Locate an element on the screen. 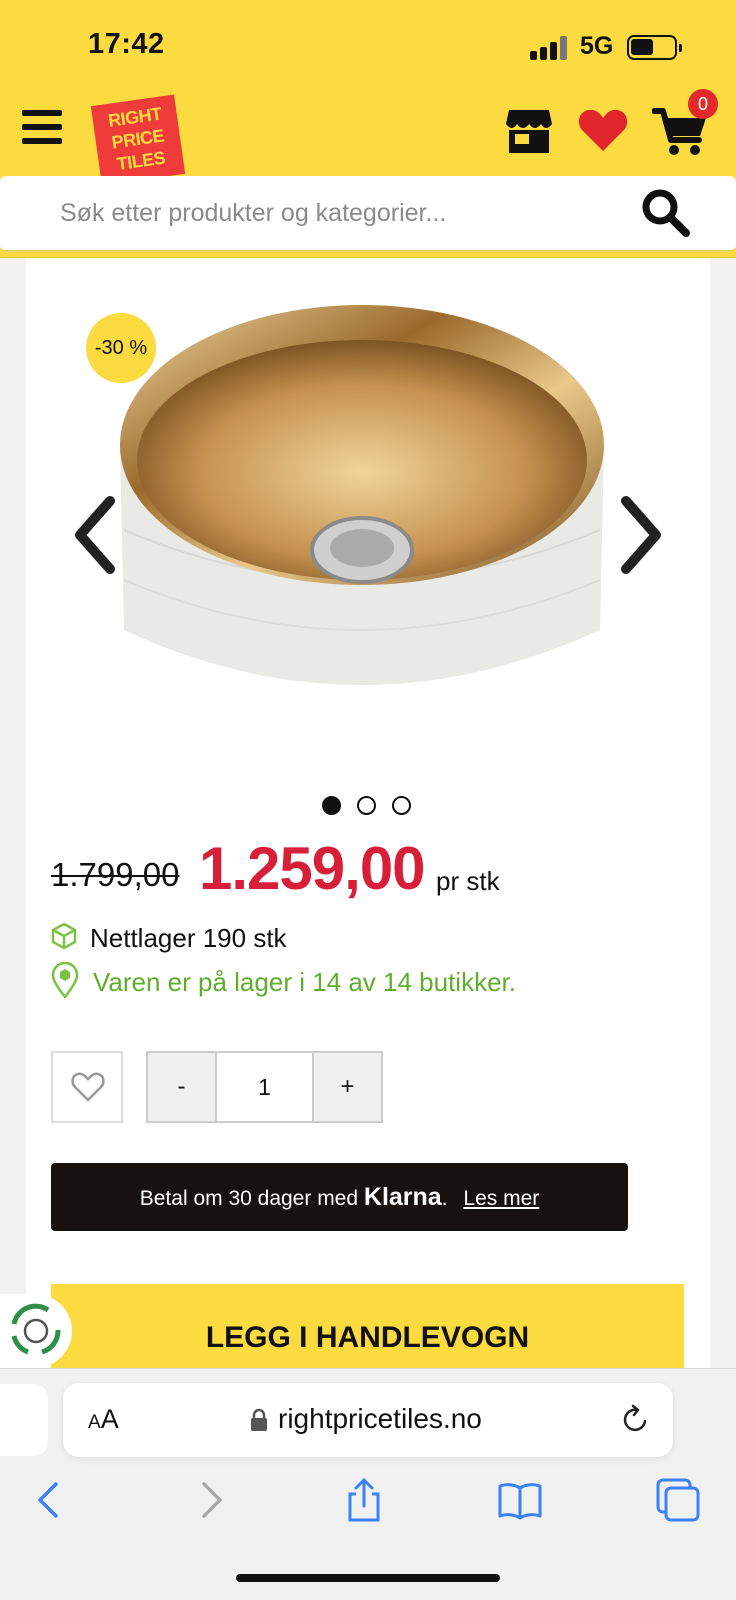 Image resolution: width=736 pixels, height=1600 pixels. recycle-icon is located at coordinates (36, 1329).